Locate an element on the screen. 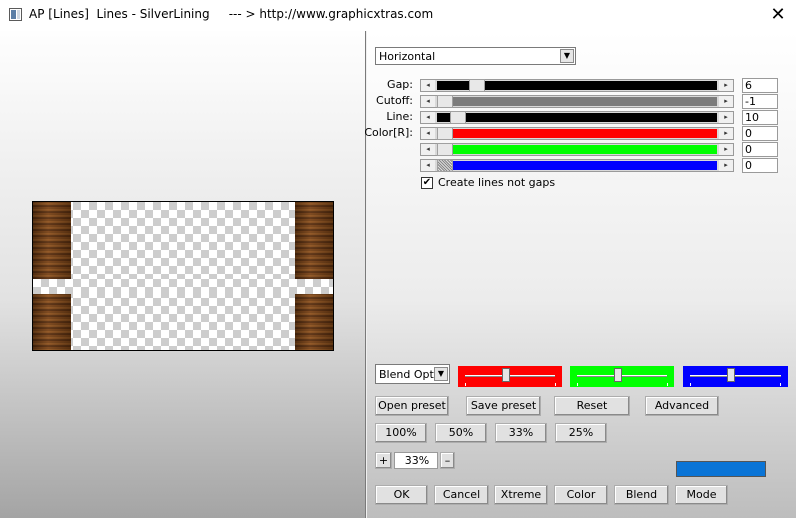 The height and width of the screenshot is (518, 796). wood-block-top-left is located at coordinates (52, 240).